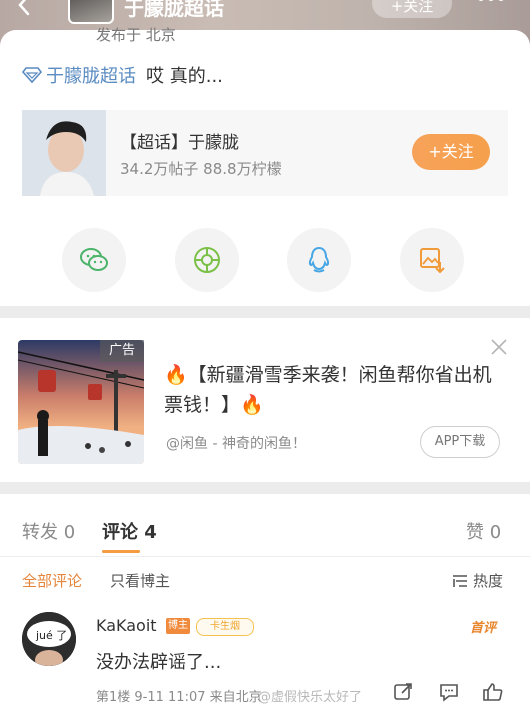 The width and height of the screenshot is (530, 717). What do you see at coordinates (91, 12) in the screenshot?
I see `header-avatar` at bounding box center [91, 12].